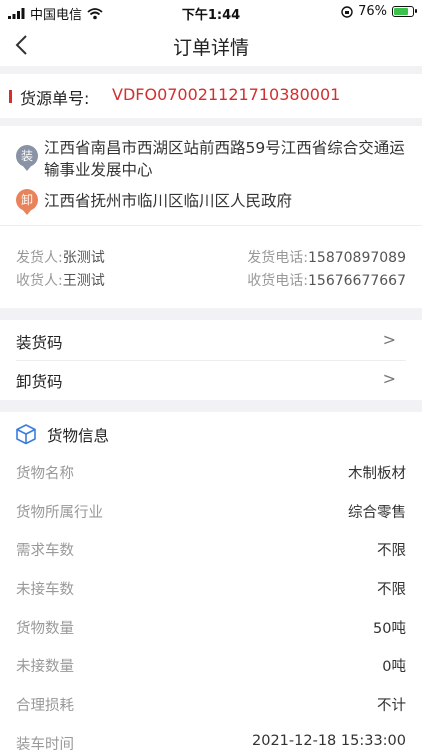 The height and width of the screenshot is (750, 422). Describe the element at coordinates (394, 667) in the screenshot. I see `goods-row-value: 0吨` at that location.